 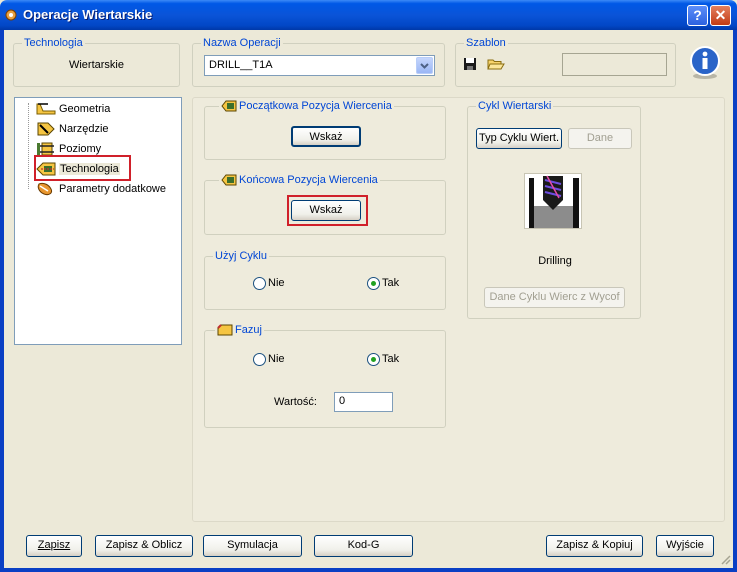 I want to click on tree-item-parametry-dodatkowe: Parametry dodatkowe, so click(x=101, y=190).